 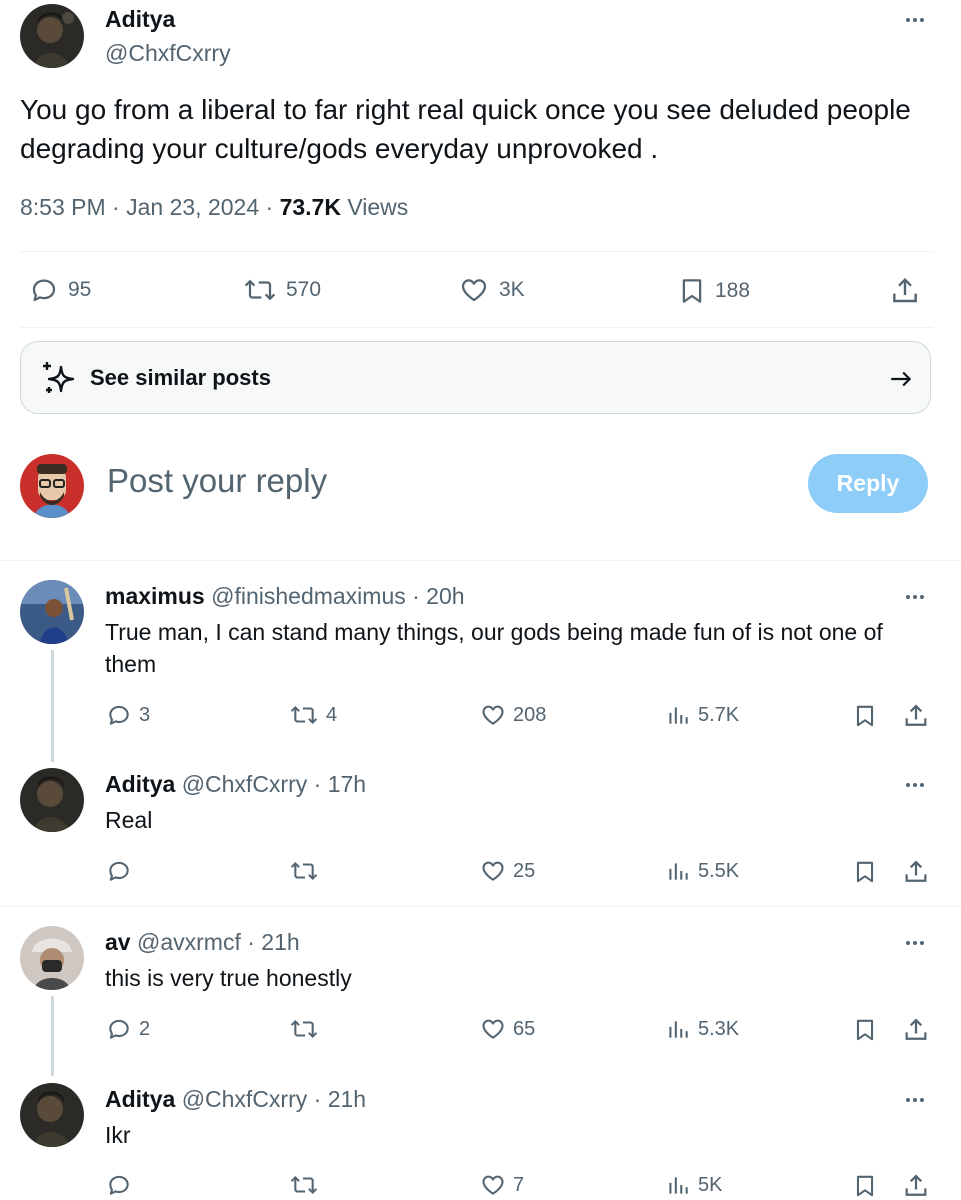 I want to click on author-avatar, so click(x=52, y=36).